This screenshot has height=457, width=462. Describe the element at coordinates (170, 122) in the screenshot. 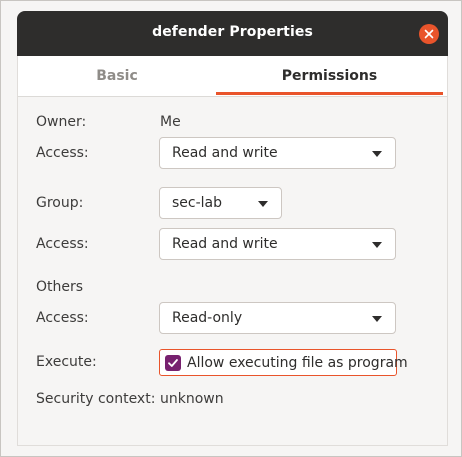

I see `owner-value: Me` at that location.